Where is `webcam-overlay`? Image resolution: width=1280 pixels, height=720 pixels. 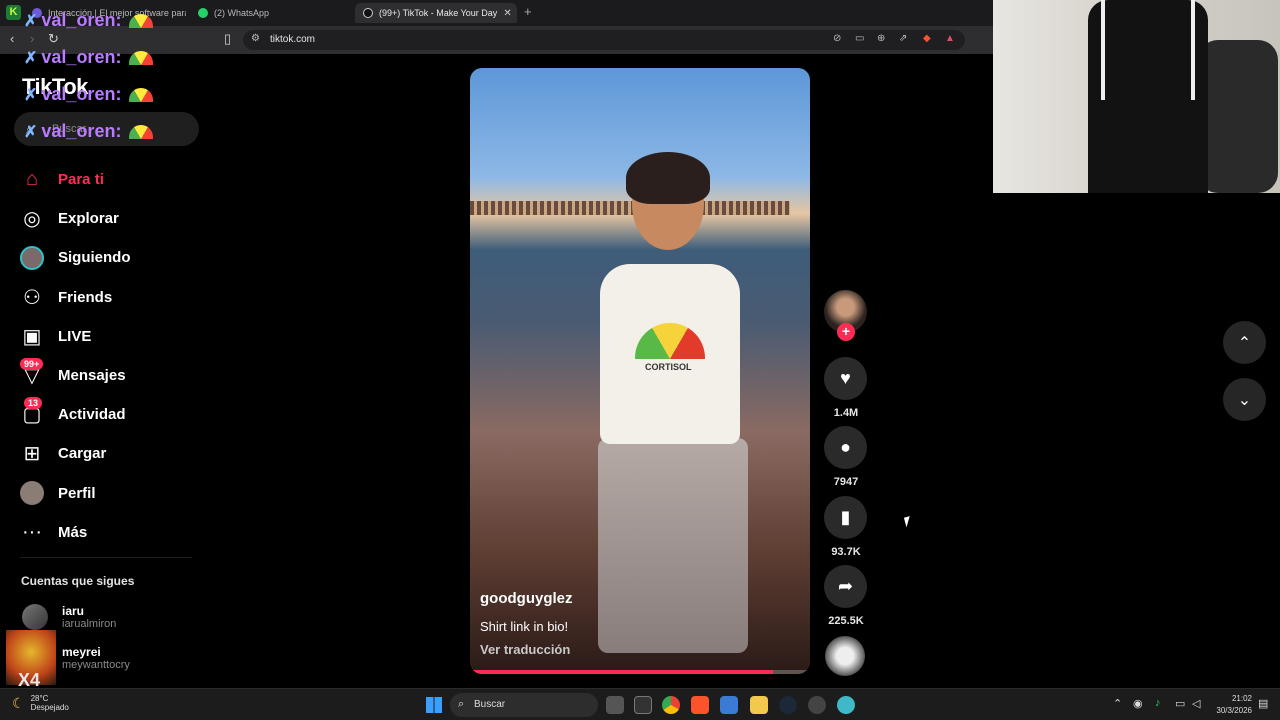 webcam-overlay is located at coordinates (1136, 96).